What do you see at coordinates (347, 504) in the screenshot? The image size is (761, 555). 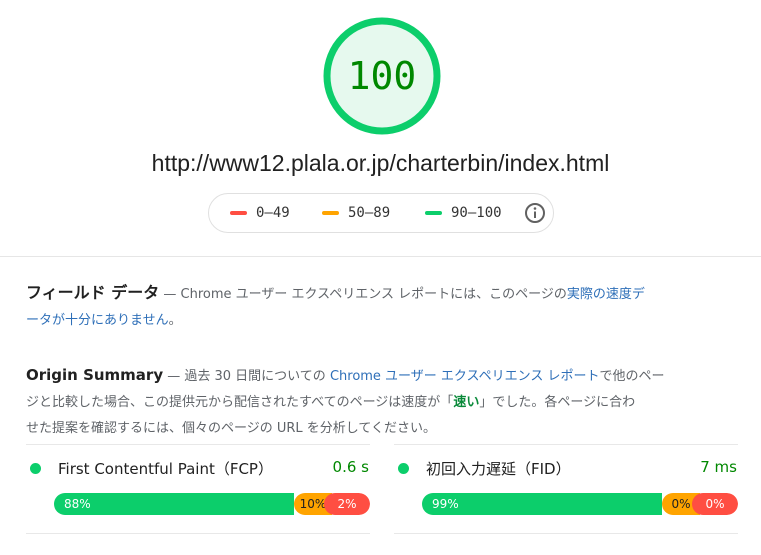 I see `bar-segment-poor: 2%` at bounding box center [347, 504].